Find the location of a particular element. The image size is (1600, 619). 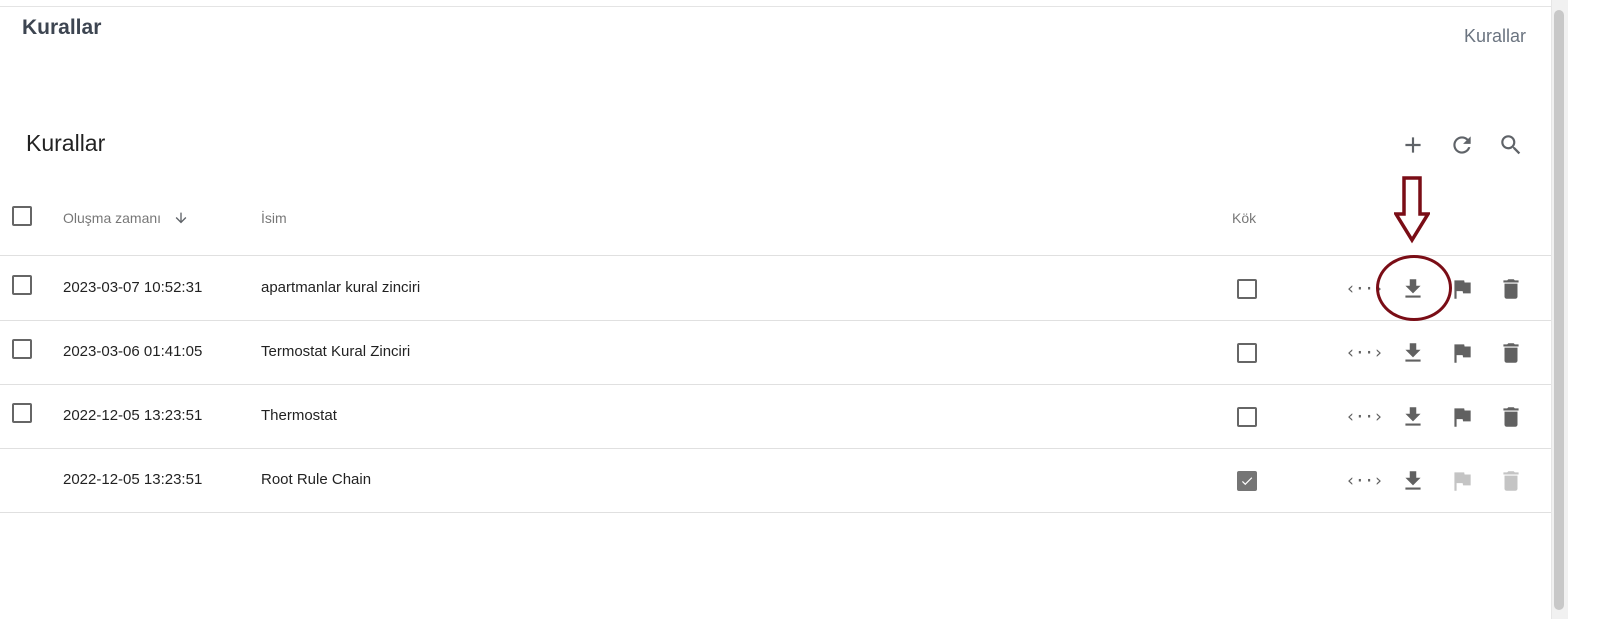

column-header-root: Kök is located at coordinates (1244, 218).